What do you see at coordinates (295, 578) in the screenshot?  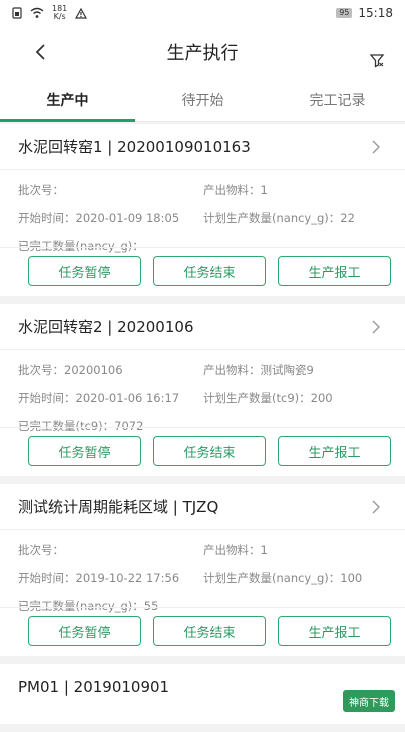 I see `planned-quantity-field: 计划生产数量(nancy_g)：100` at bounding box center [295, 578].